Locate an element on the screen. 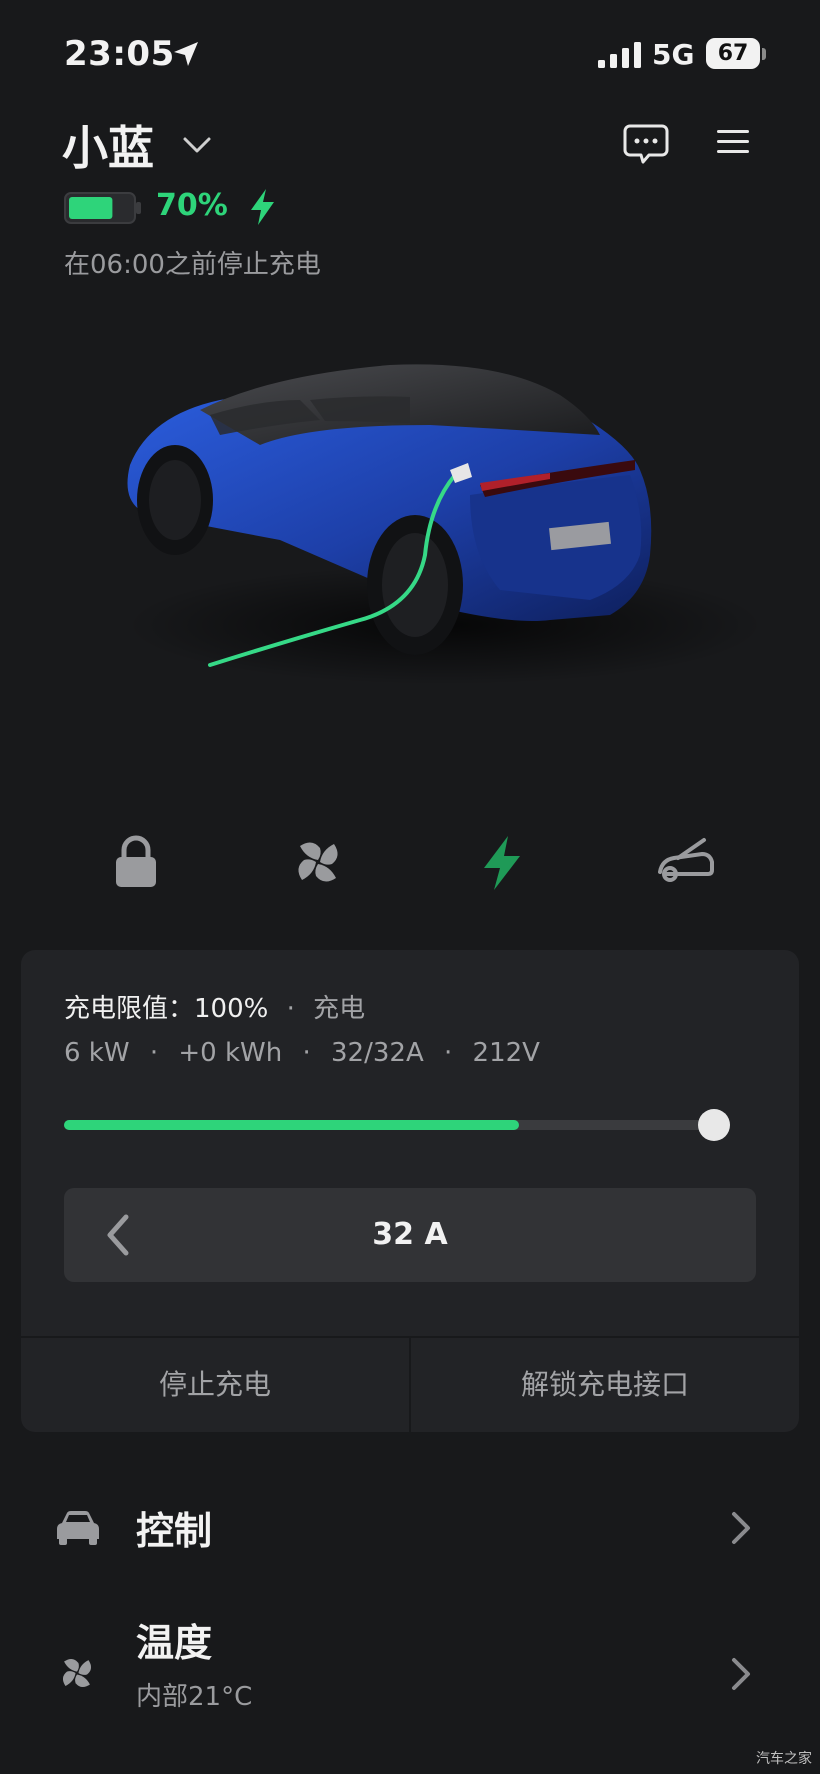 The image size is (820, 1774). location-arrow-icon is located at coordinates (186, 54).